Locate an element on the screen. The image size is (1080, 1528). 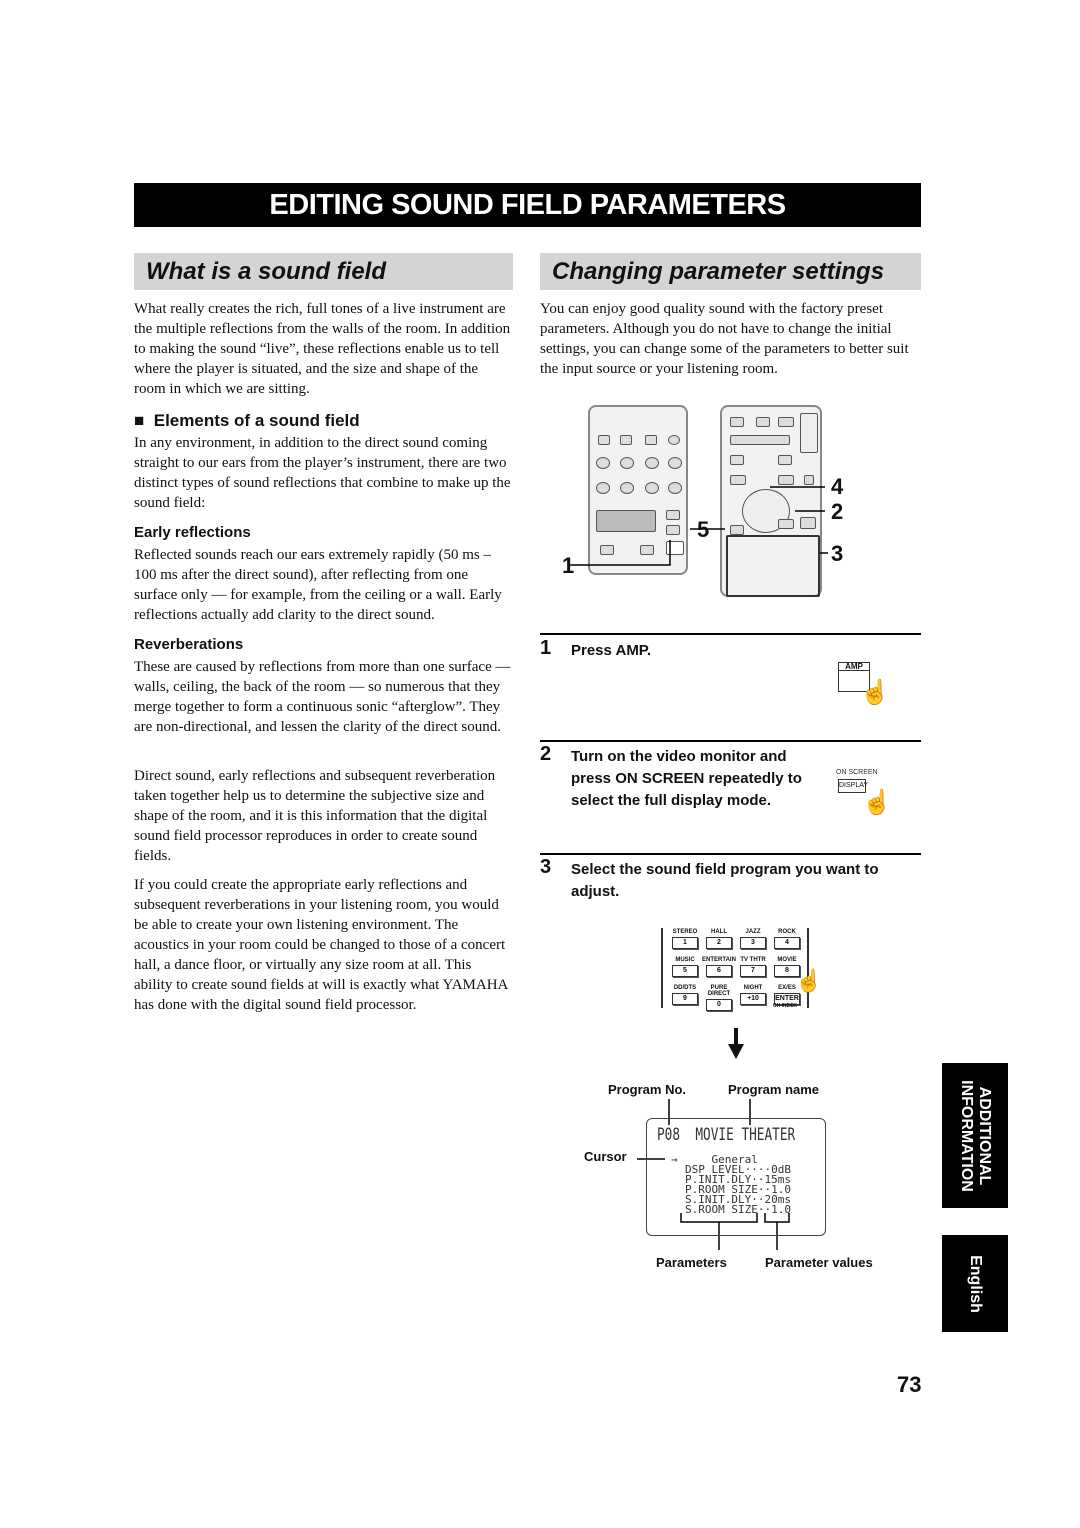
key-button: +10 is located at coordinates (753, 999).